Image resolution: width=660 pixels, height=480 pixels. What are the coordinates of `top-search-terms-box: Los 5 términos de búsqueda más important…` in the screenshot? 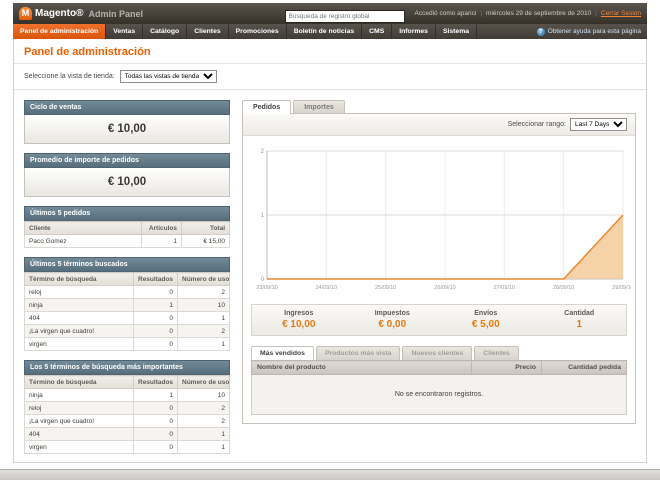 It's located at (127, 407).